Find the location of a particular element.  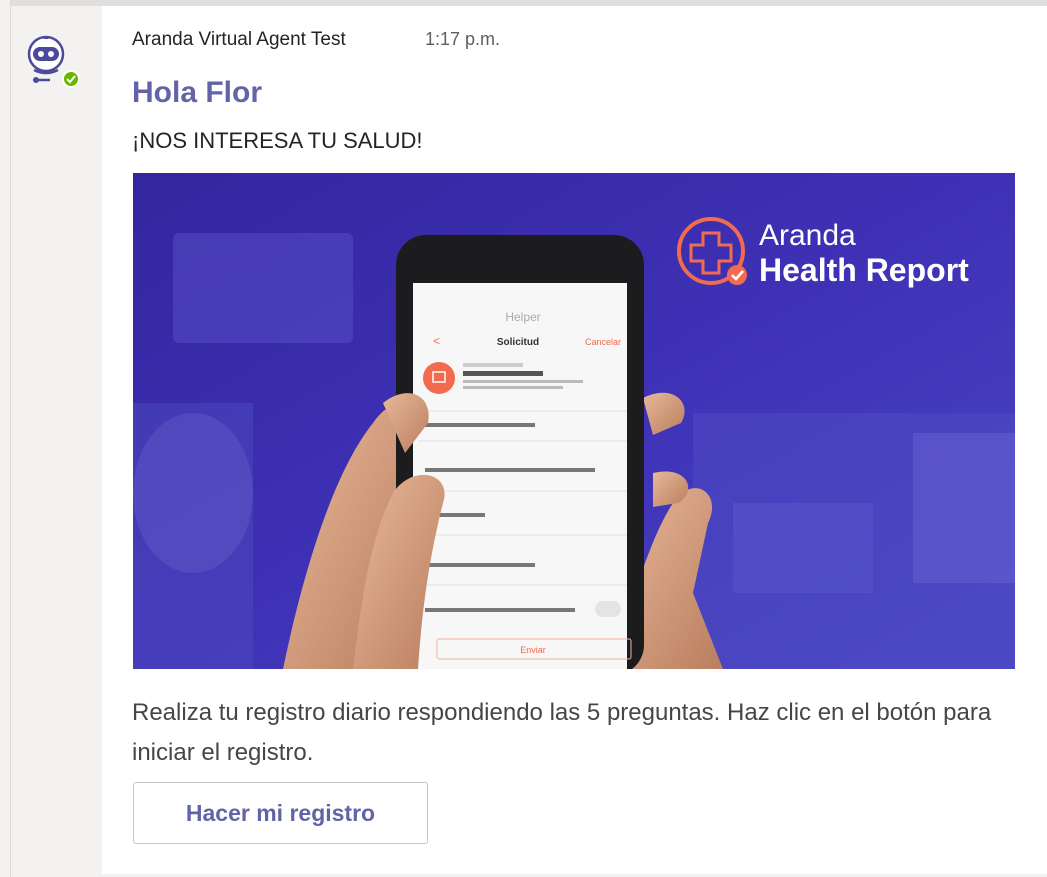

bot-avatar is located at coordinates (52, 61).